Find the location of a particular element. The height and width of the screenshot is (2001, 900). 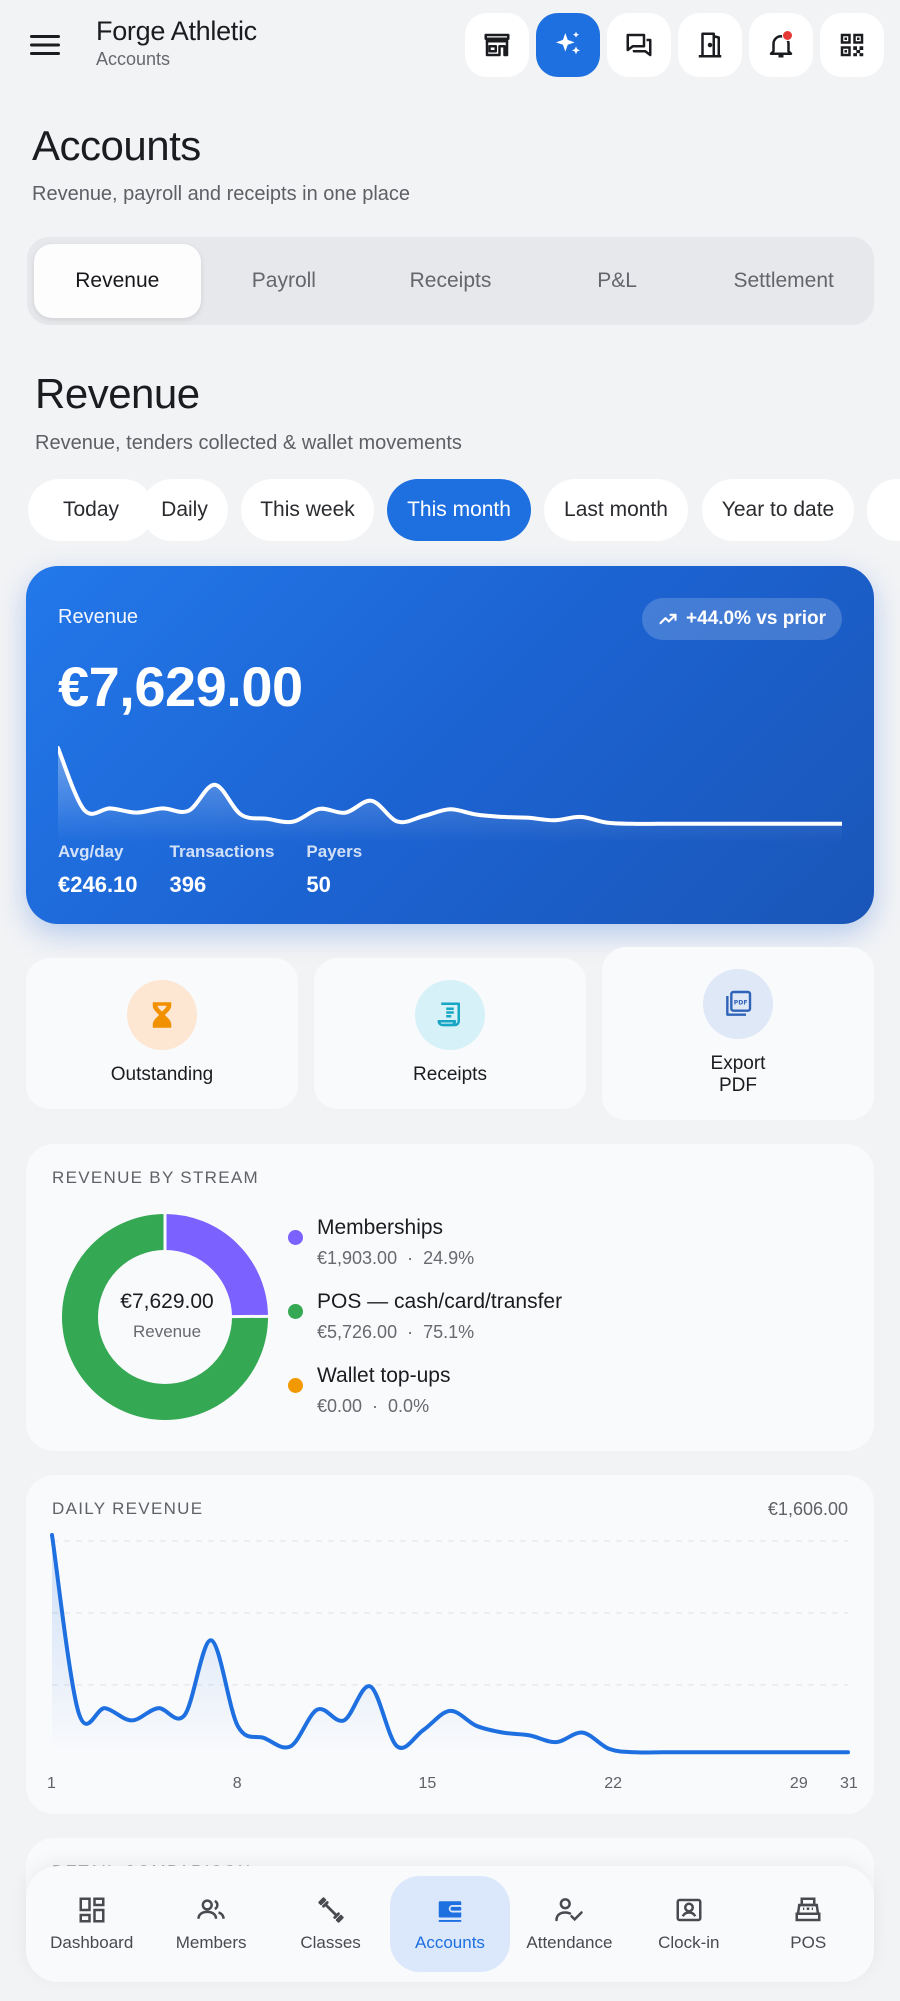

hamburger-menu-icon is located at coordinates (45, 45).